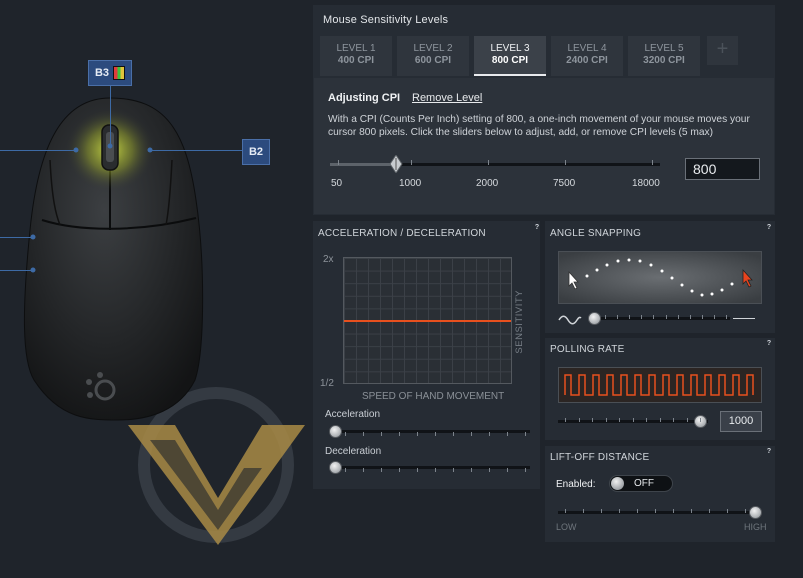 Image resolution: width=803 pixels, height=578 pixels. Describe the element at coordinates (519, 322) in the screenshot. I see `accel-side-label: SENSITIVITY` at that location.